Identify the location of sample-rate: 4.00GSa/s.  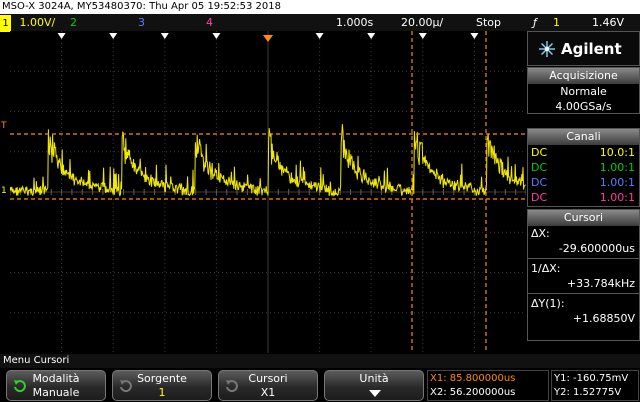
(583, 106).